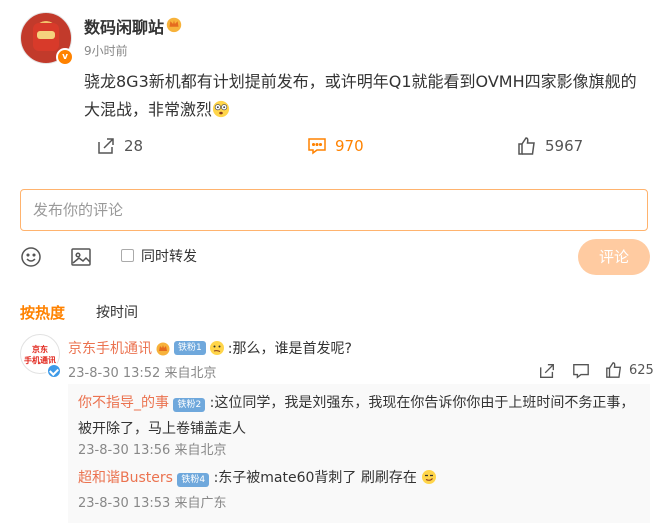 The image size is (660, 523). I want to click on comment-input: 发布你的评论, so click(334, 210).